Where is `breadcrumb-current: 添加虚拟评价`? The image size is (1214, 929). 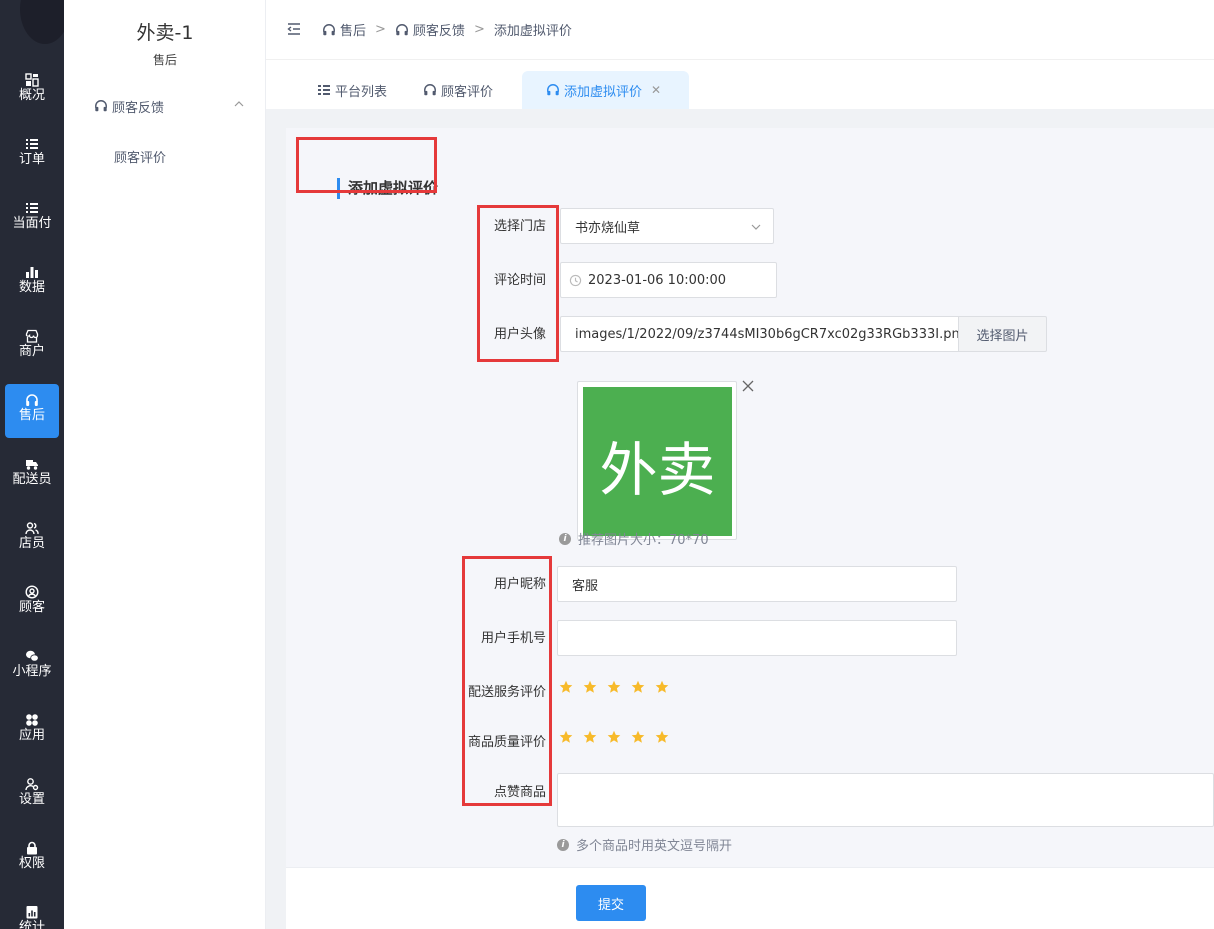
breadcrumb-current: 添加虚拟评价 is located at coordinates (532, 31).